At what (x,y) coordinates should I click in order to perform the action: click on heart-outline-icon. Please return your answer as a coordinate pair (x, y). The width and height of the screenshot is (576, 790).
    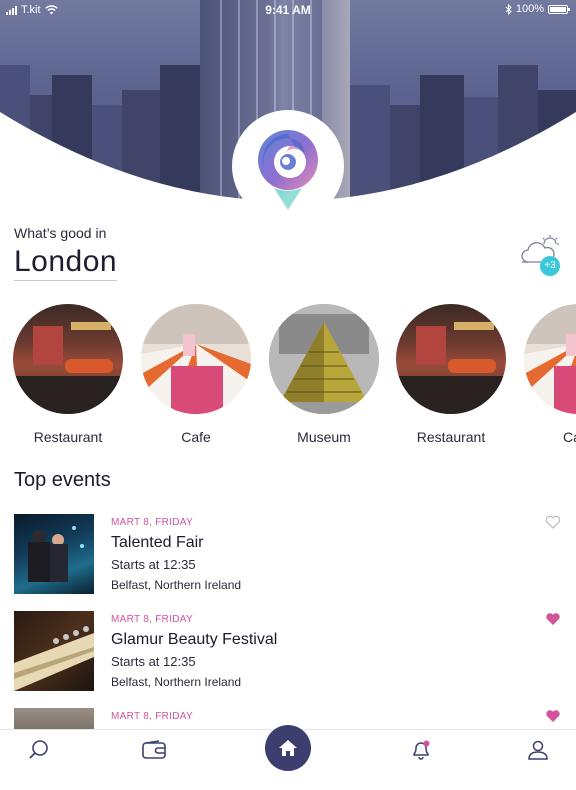
    Looking at the image, I should click on (553, 522).